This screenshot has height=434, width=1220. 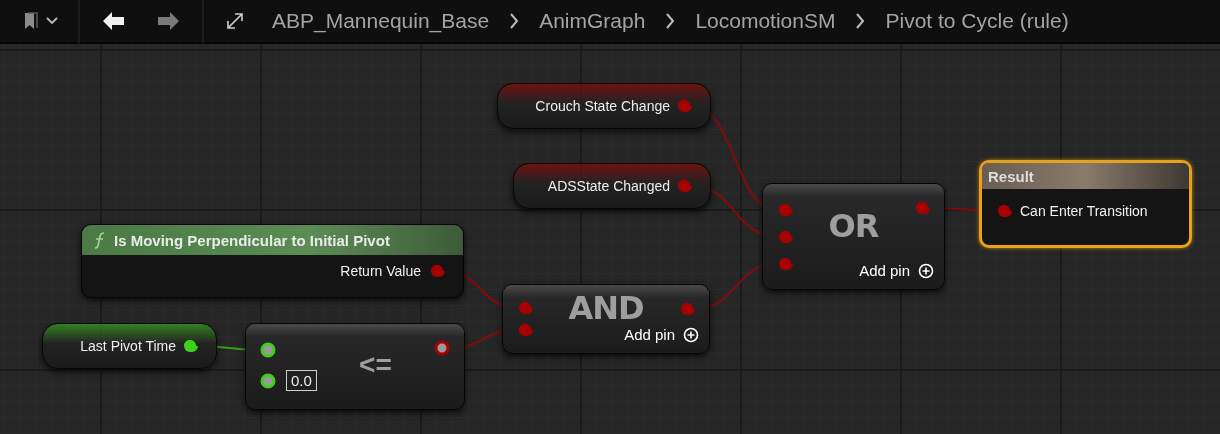 What do you see at coordinates (608, 186) in the screenshot?
I see `variable-label: ADSState Changed` at bounding box center [608, 186].